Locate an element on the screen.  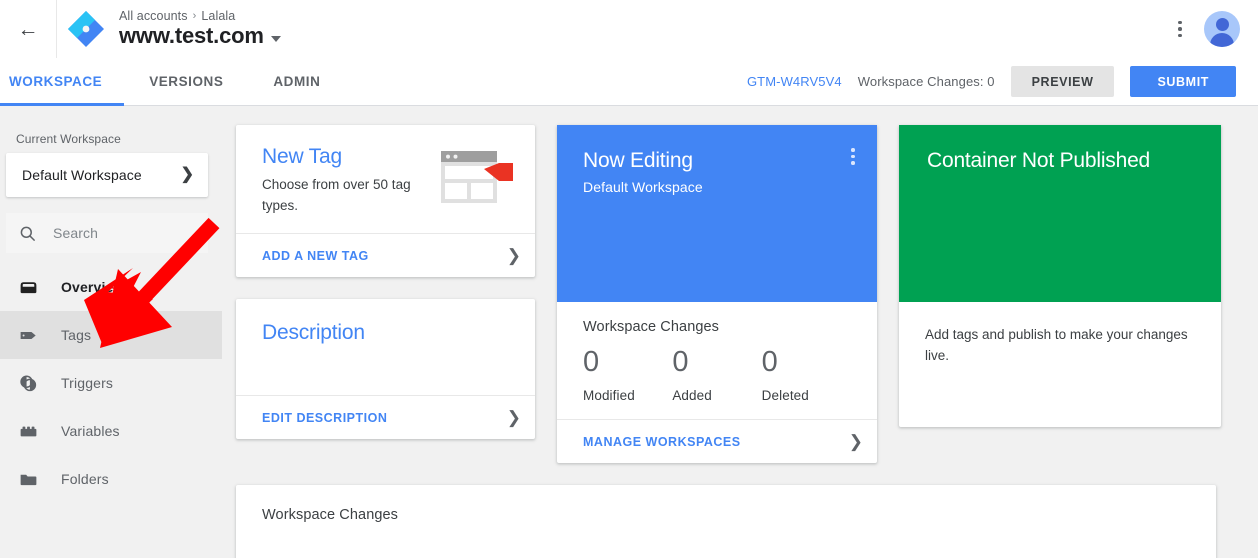
stat-added: 0 Added is located at coordinates (716, 375).